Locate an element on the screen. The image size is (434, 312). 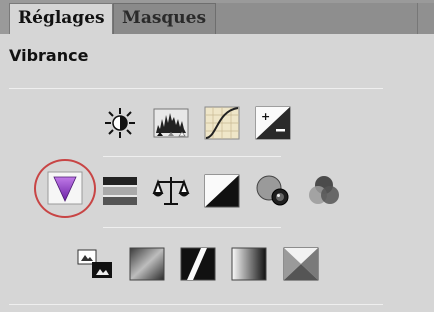
curves-icon is located at coordinates (222, 123).